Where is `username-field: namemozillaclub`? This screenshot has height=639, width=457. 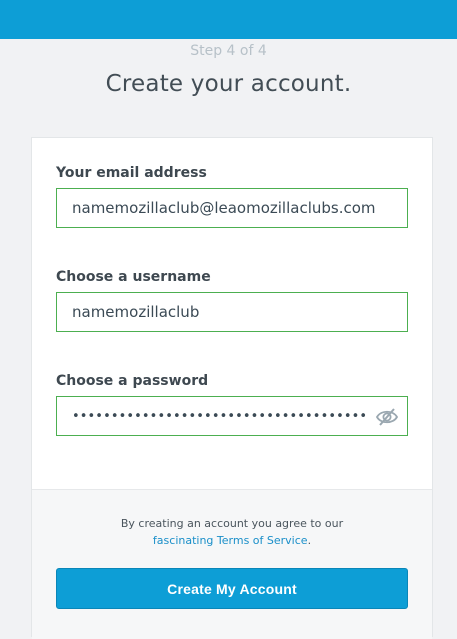
username-field: namemozillaclub is located at coordinates (232, 312).